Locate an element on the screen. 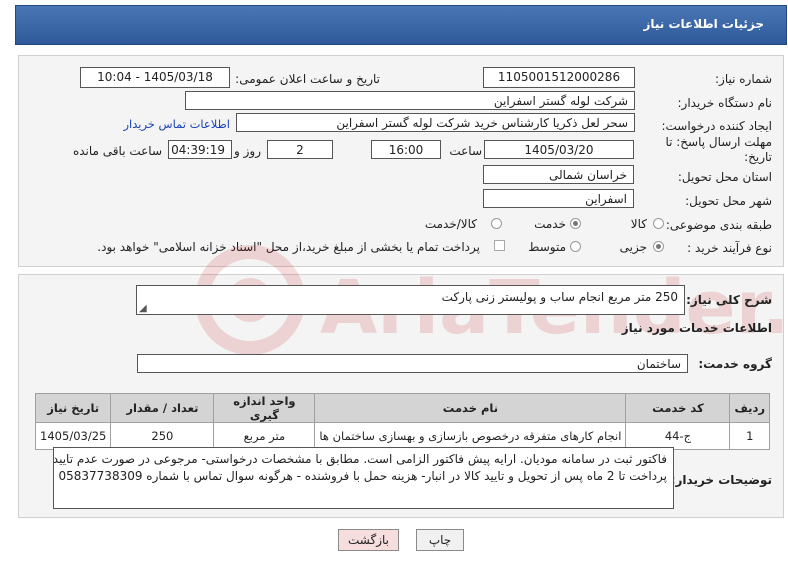 The height and width of the screenshot is (566, 788). col-code-header: کد خدمت is located at coordinates (678, 408).